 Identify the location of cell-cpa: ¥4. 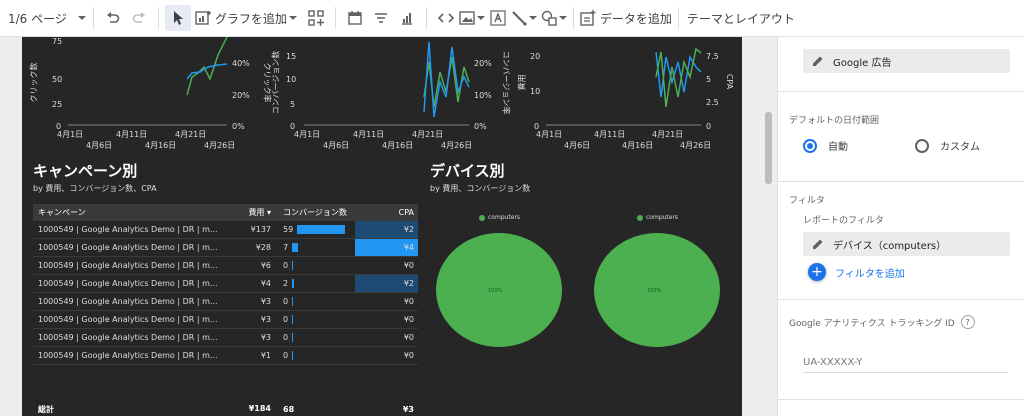
(386, 247).